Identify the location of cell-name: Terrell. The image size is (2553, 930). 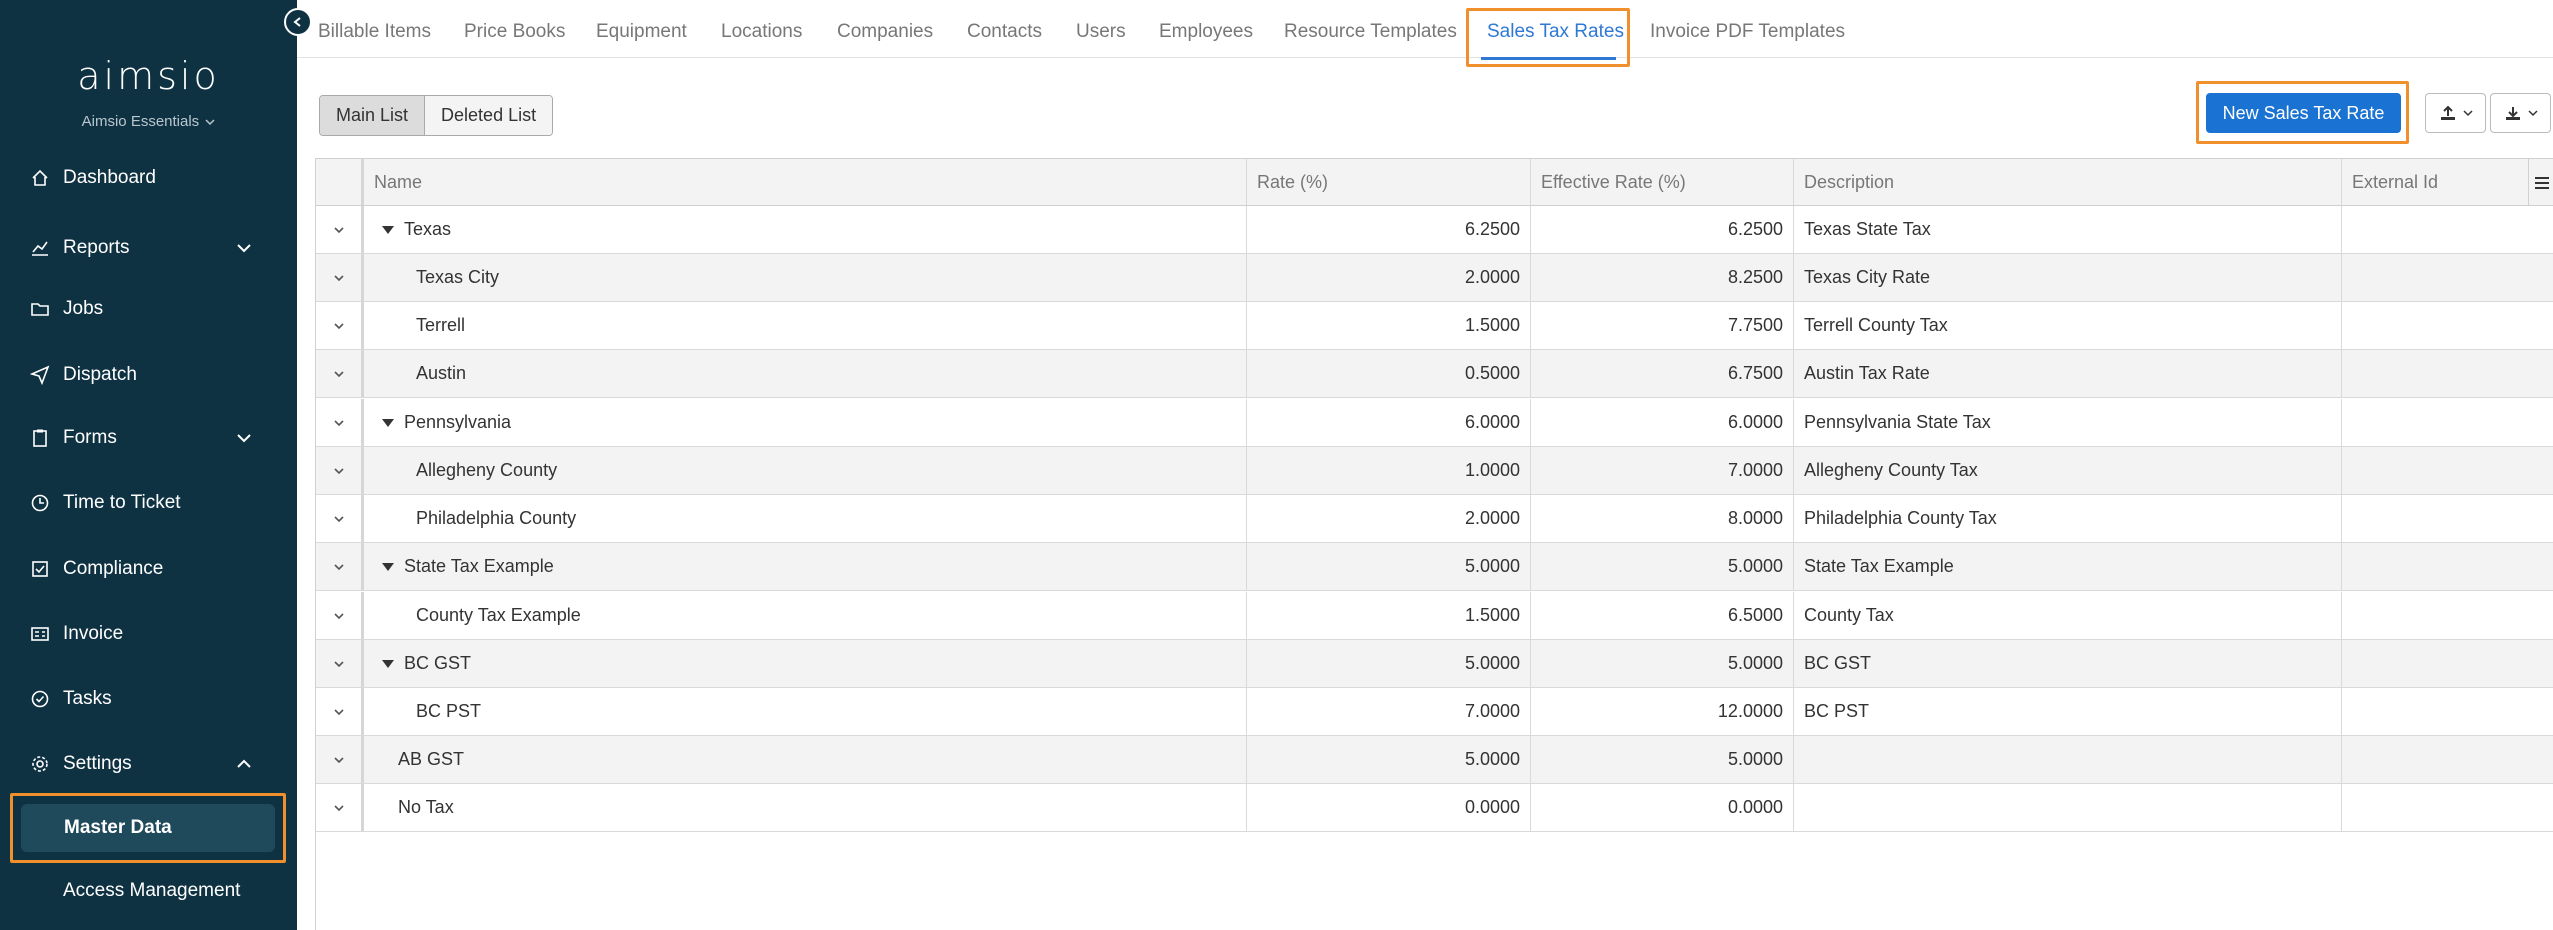
(805, 325).